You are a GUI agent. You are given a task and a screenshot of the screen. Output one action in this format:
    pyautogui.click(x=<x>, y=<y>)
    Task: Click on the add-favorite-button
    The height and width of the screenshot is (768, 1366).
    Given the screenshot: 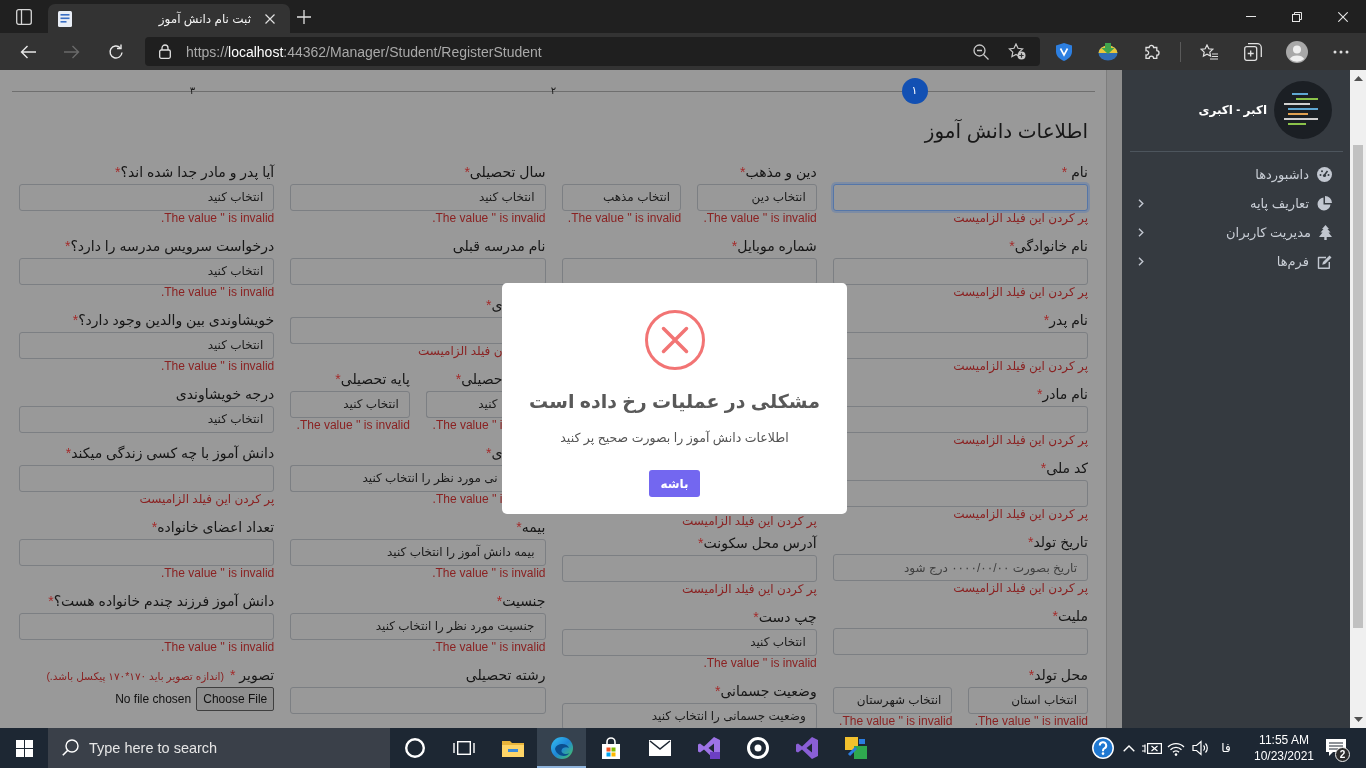 What is the action you would take?
    pyautogui.click(x=1017, y=51)
    